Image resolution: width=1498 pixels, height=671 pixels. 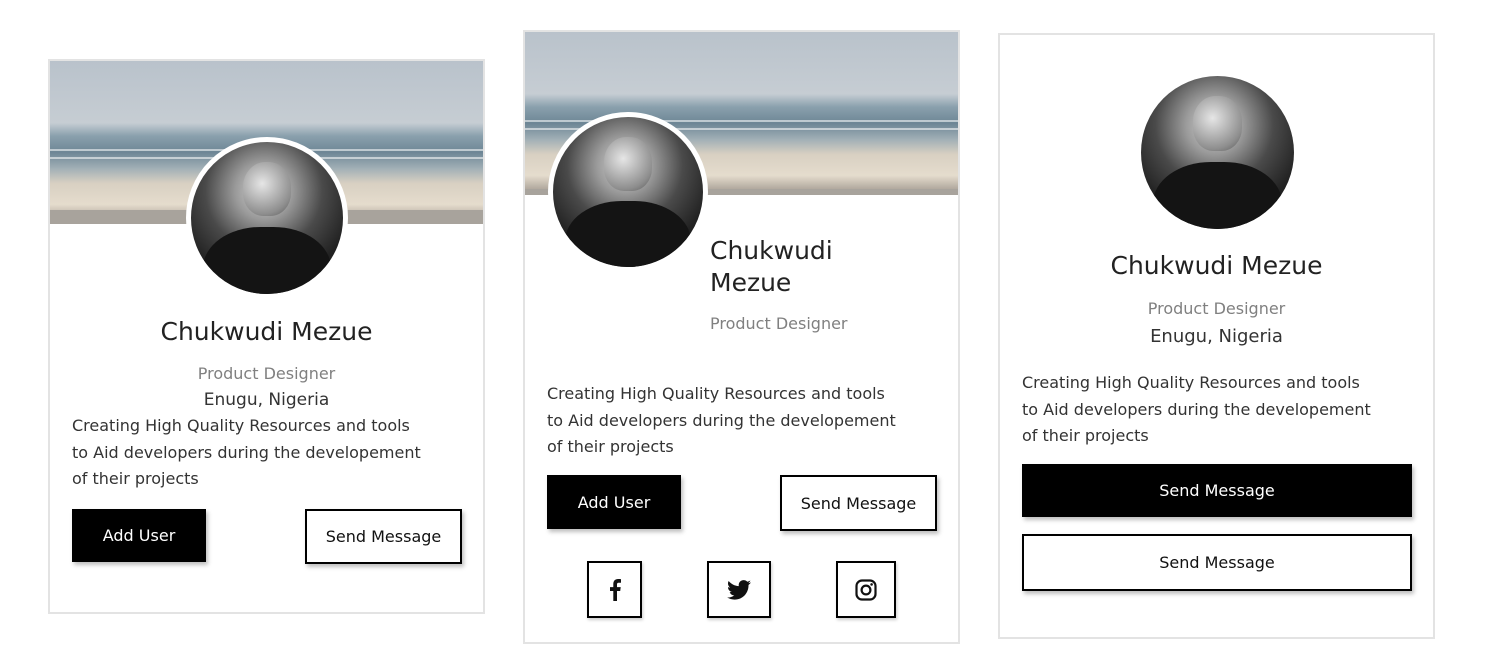 I want to click on send-message-button-secondary: Send Message, so click(x=1217, y=562).